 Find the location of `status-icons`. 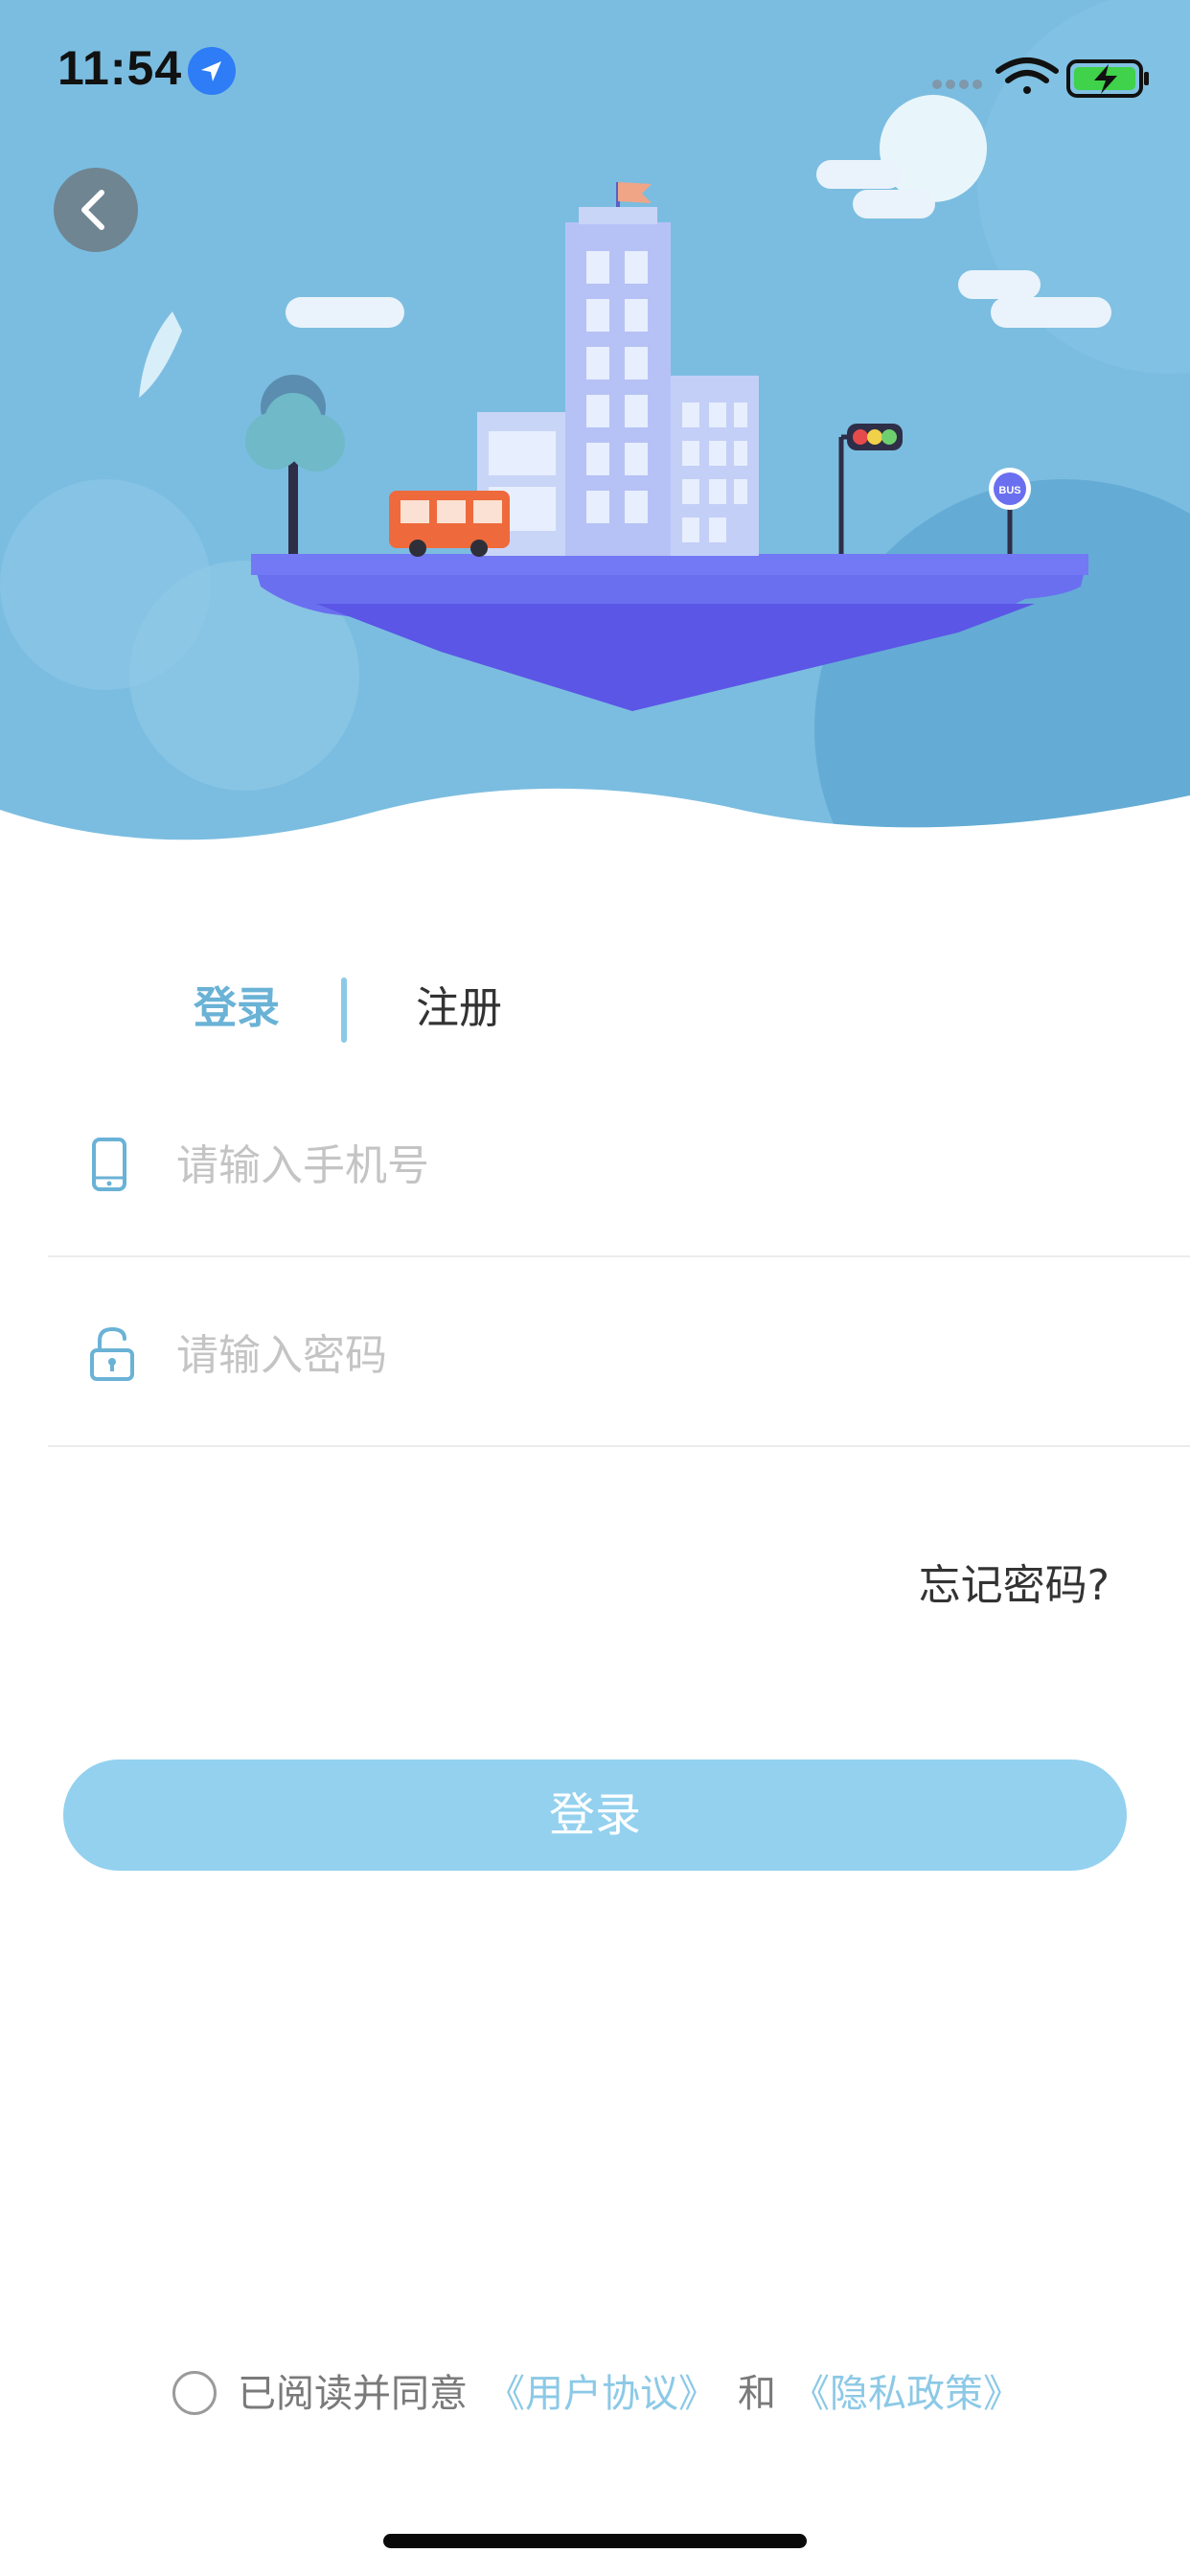

status-icons is located at coordinates (1040, 78).